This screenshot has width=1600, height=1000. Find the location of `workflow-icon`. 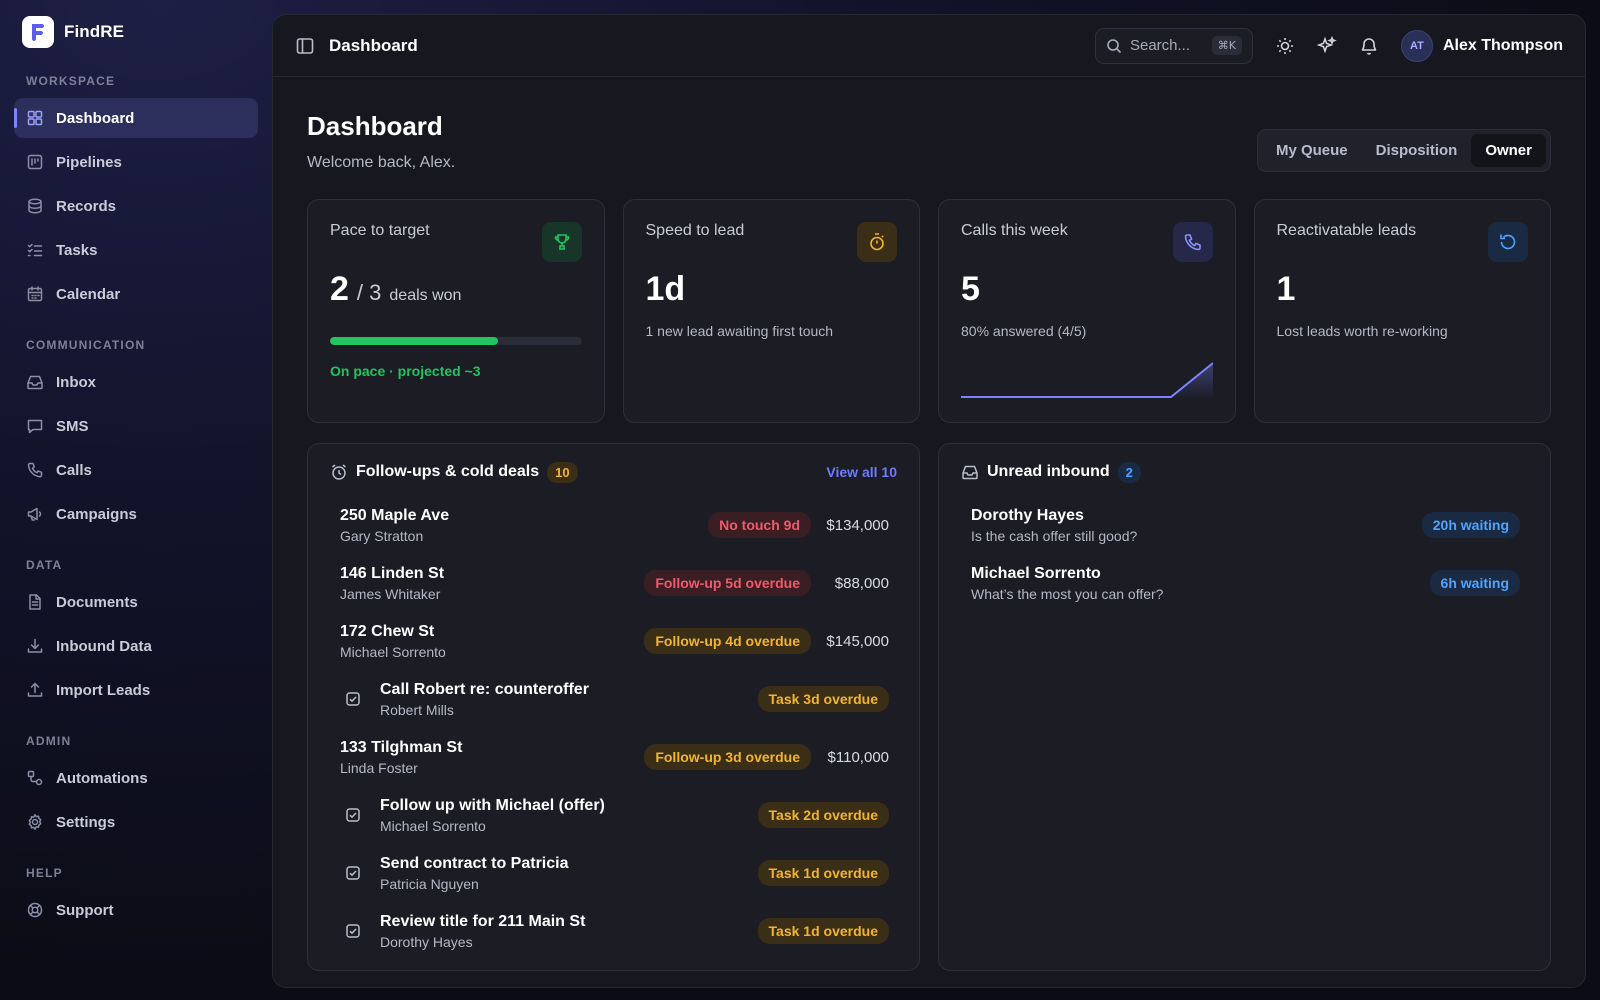

workflow-icon is located at coordinates (35, 778).